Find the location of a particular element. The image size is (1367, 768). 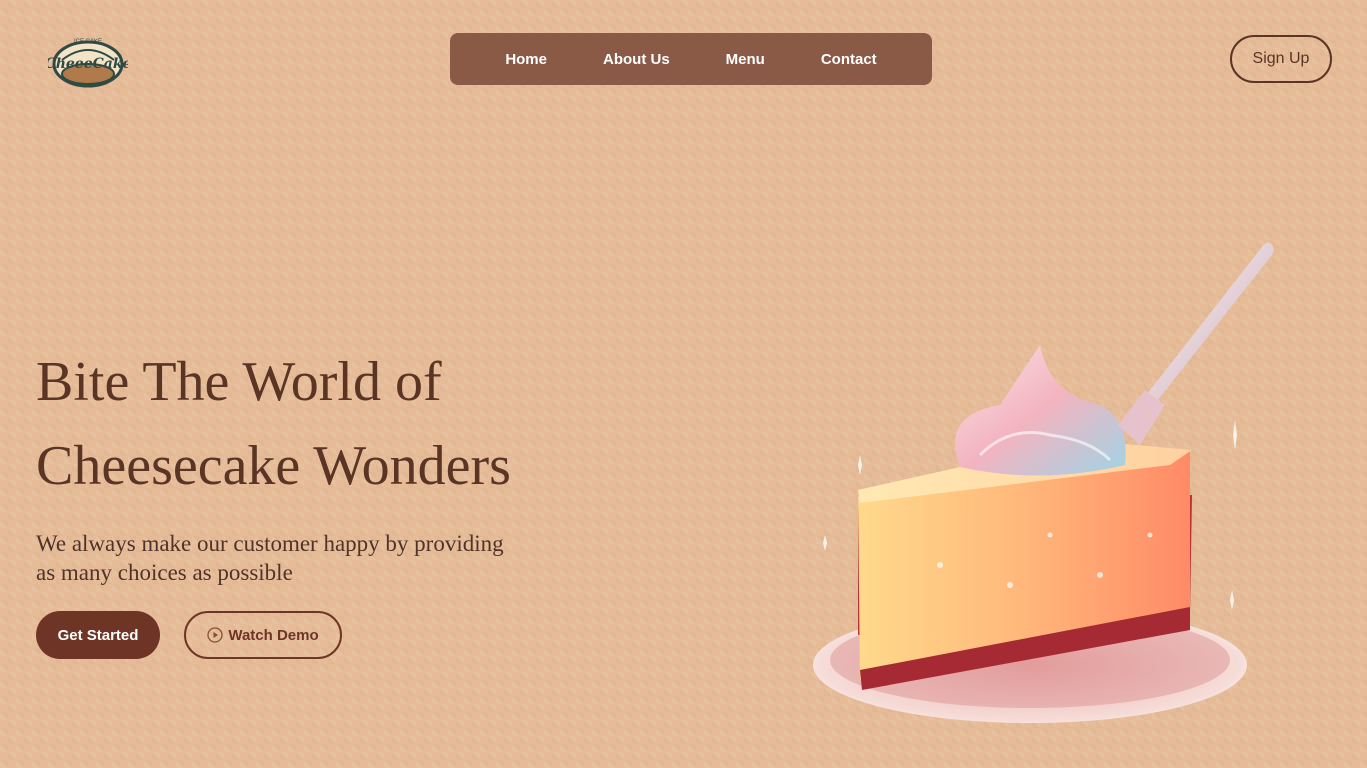

nav-menu-link: Menu is located at coordinates (745, 59).